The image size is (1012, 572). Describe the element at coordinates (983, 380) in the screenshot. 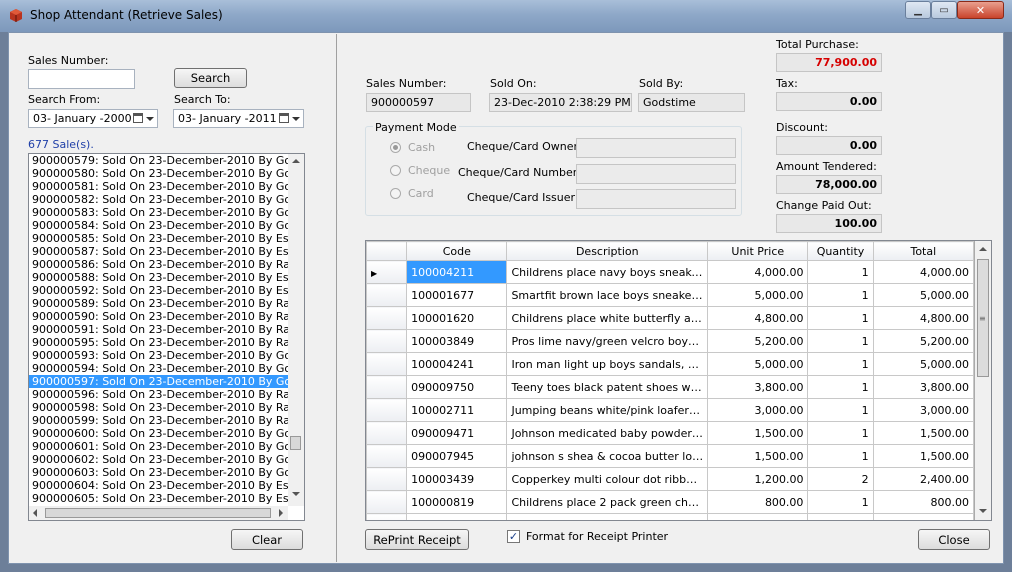

I see `grid-vertical-scrollbar: ≡` at that location.